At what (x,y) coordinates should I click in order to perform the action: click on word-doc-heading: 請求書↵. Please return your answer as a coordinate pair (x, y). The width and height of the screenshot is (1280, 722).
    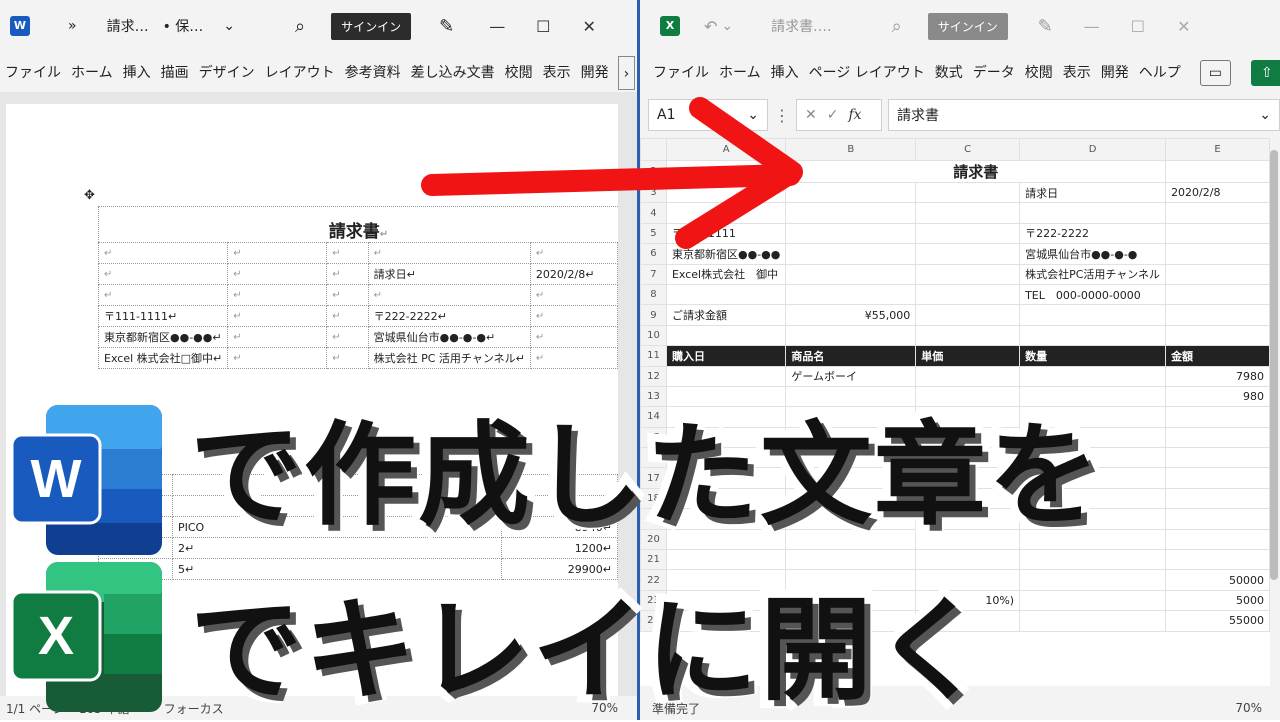
    Looking at the image, I should click on (358, 224).